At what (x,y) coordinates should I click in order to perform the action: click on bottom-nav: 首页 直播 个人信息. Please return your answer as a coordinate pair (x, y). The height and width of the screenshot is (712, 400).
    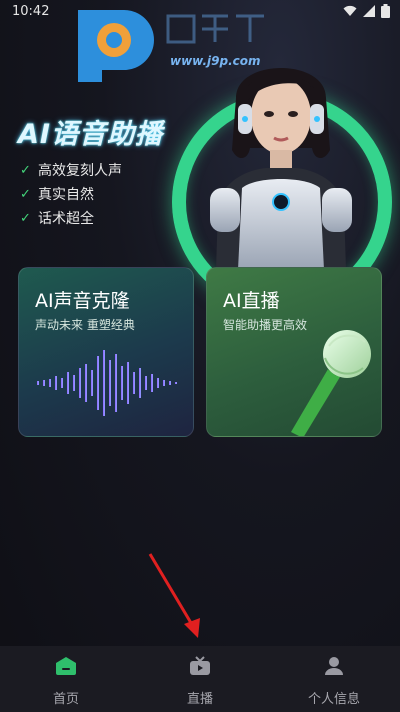
    Looking at the image, I should click on (200, 679).